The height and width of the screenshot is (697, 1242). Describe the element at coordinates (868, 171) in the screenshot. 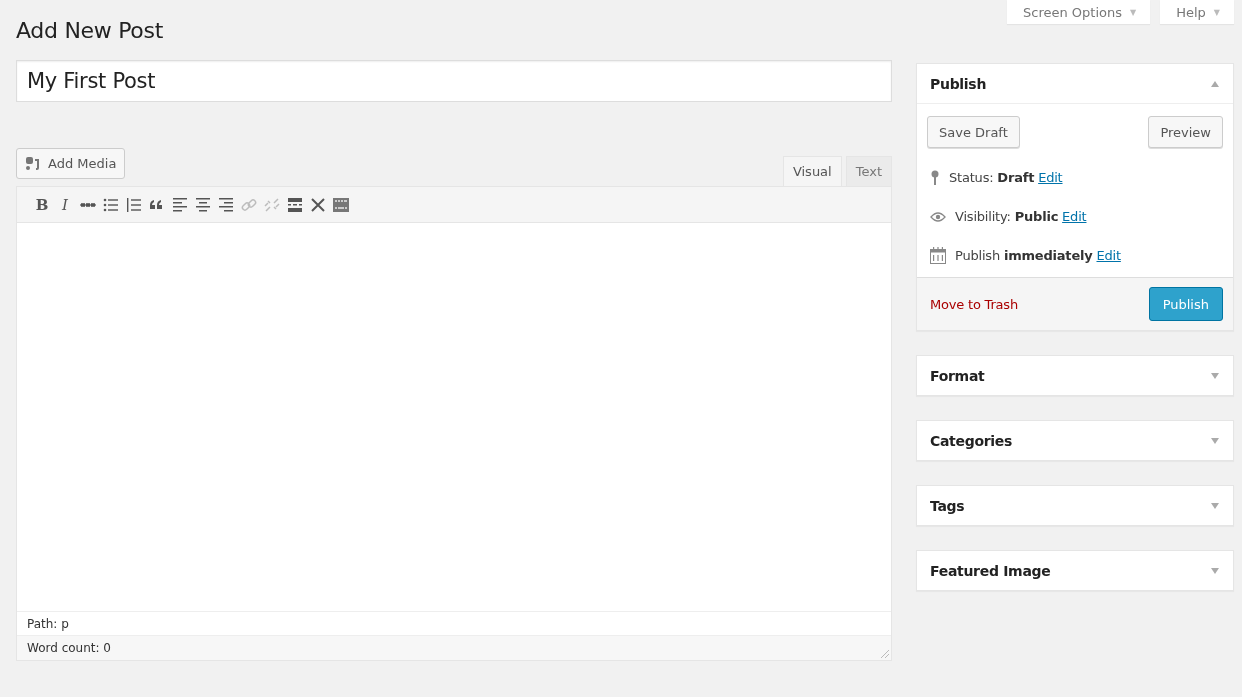

I see `editor-tab: Text` at that location.